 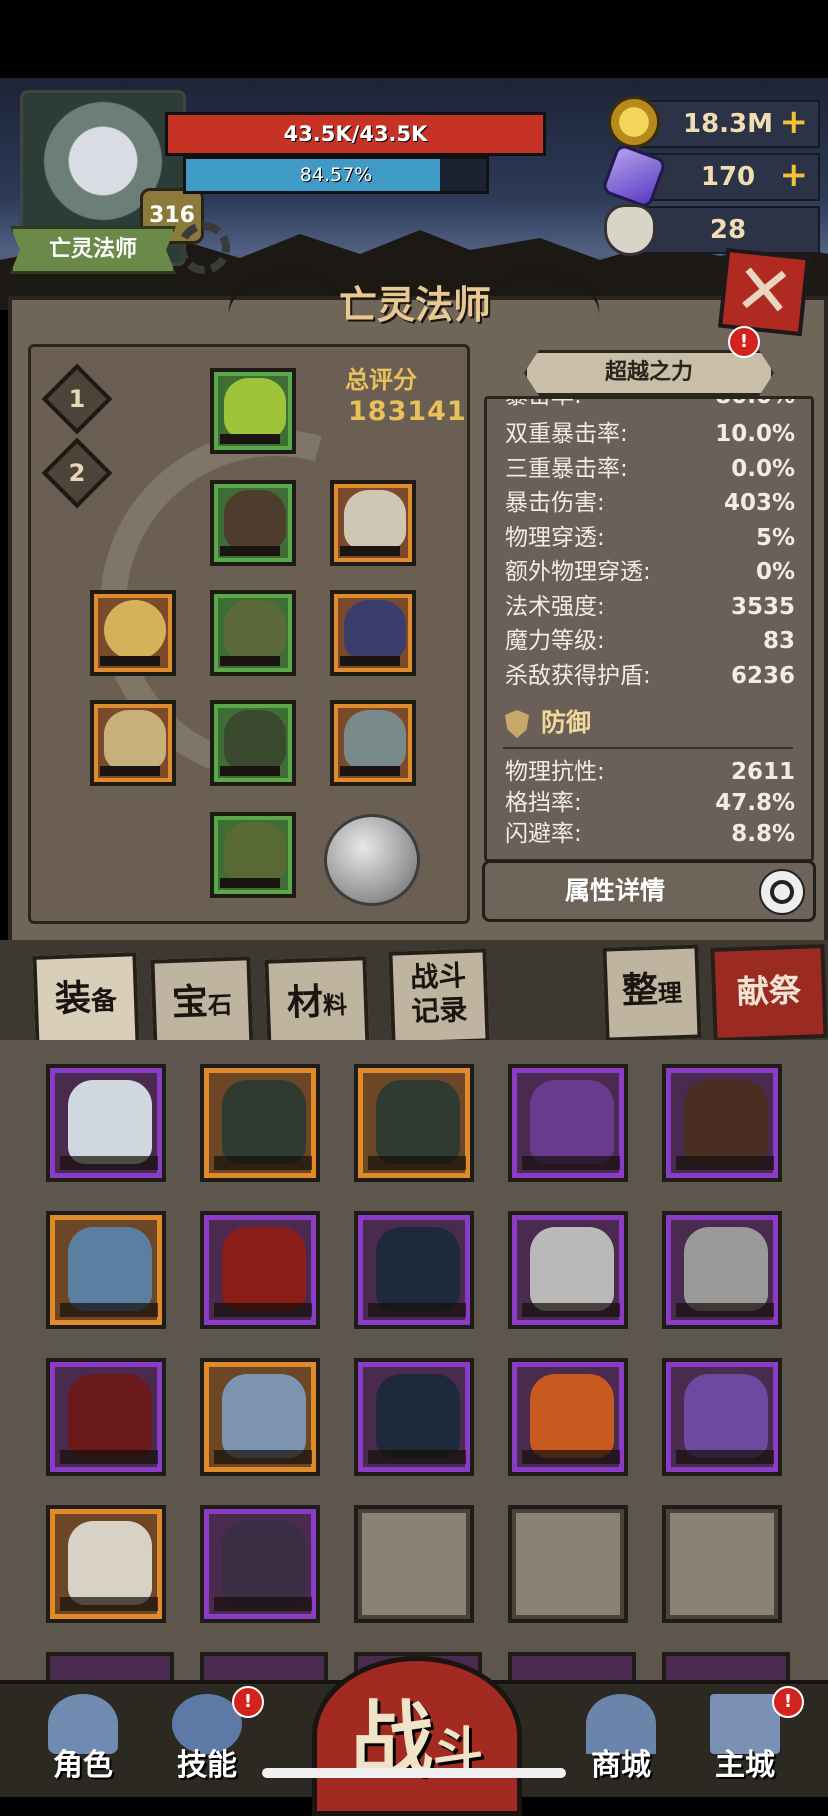 I want to click on stat-row: 物理穿透: 5%, so click(x=650, y=538).